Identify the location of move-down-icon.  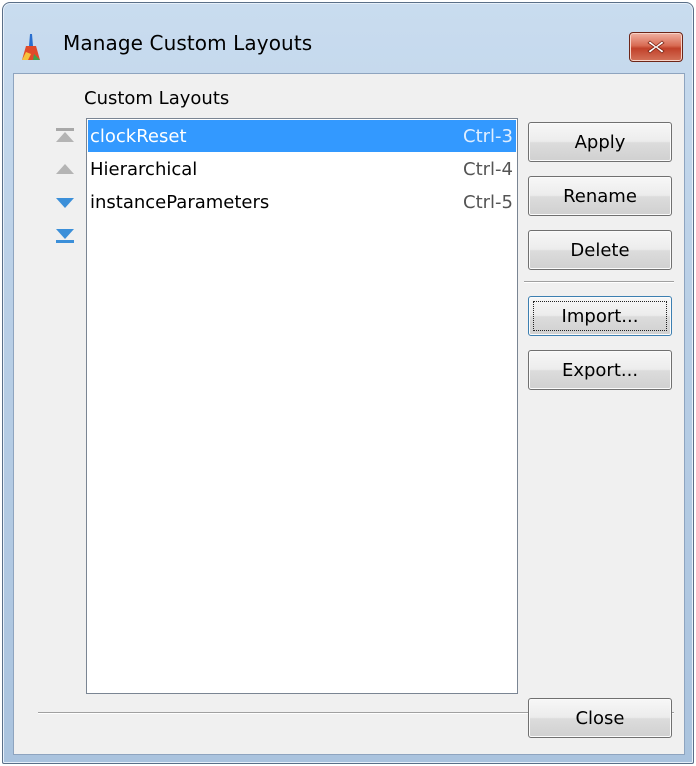
(65, 203).